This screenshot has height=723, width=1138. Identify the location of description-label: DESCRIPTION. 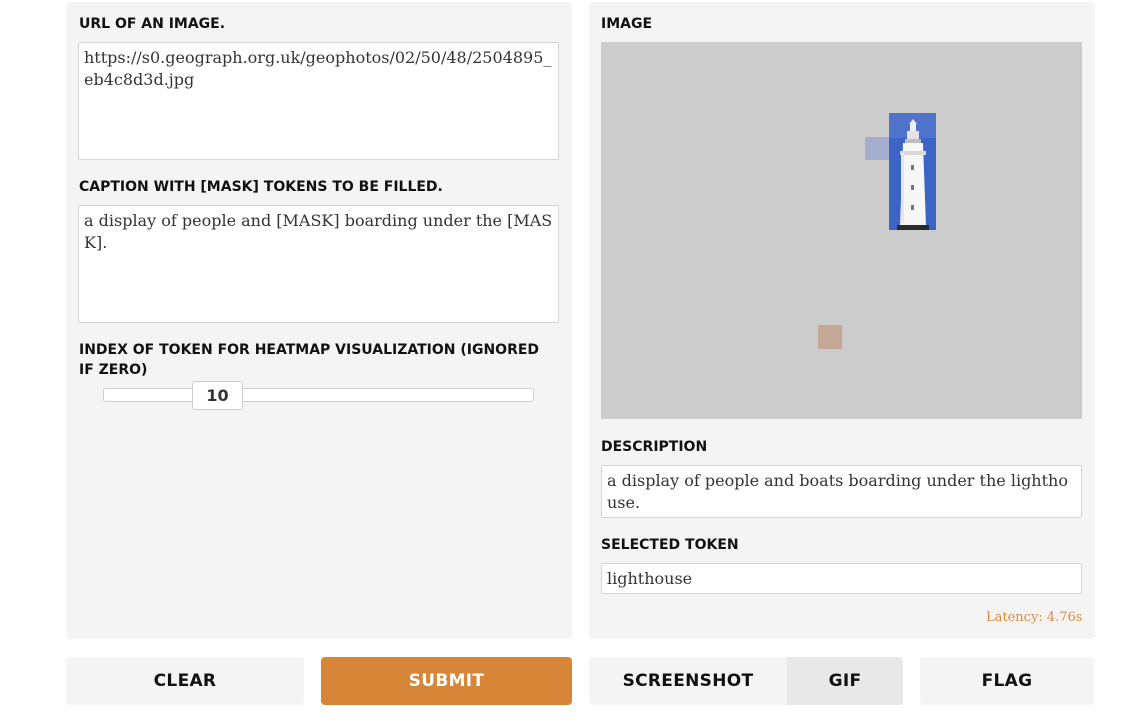
(654, 447).